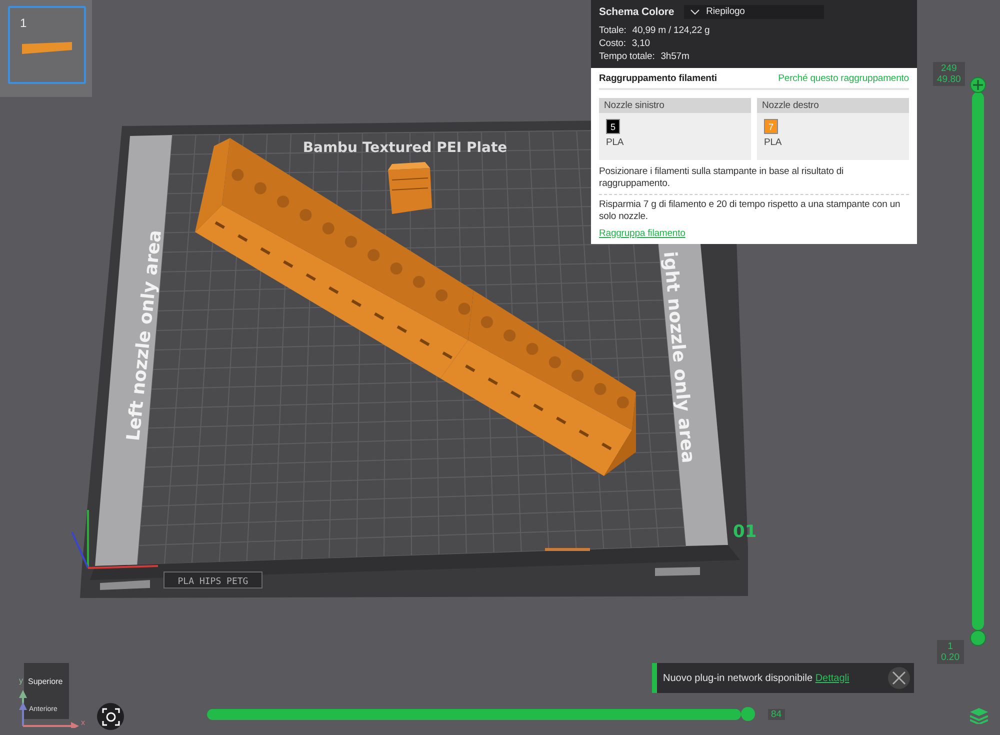  What do you see at coordinates (642, 233) in the screenshot?
I see `group-filament-link: Raggruppa filamento` at bounding box center [642, 233].